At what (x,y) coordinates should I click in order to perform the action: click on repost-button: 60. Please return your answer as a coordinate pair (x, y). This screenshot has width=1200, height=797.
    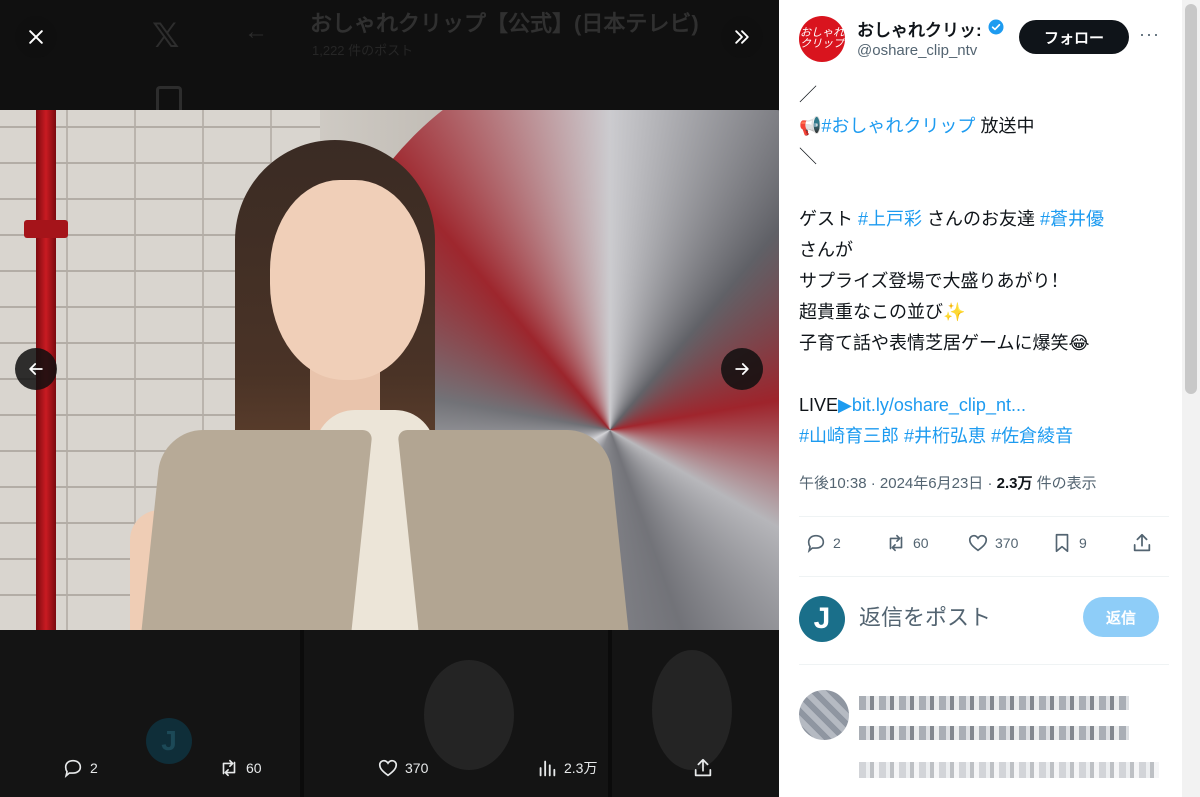
    Looking at the image, I should click on (907, 543).